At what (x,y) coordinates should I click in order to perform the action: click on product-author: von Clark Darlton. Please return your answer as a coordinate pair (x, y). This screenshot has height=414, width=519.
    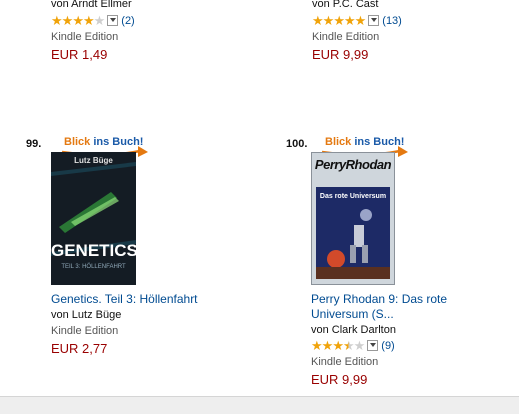
    Looking at the image, I should click on (353, 330).